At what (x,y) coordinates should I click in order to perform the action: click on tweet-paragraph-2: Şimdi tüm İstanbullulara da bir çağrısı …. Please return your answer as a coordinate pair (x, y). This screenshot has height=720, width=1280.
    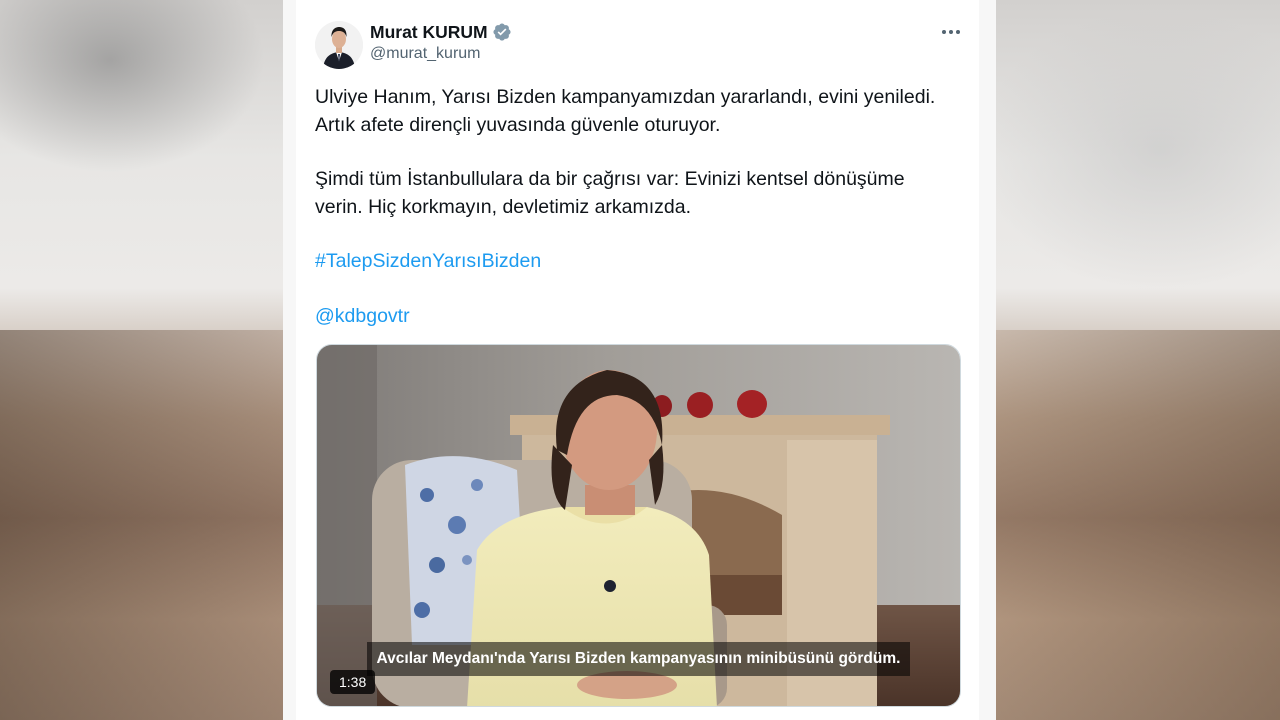
    Looking at the image, I should click on (610, 193).